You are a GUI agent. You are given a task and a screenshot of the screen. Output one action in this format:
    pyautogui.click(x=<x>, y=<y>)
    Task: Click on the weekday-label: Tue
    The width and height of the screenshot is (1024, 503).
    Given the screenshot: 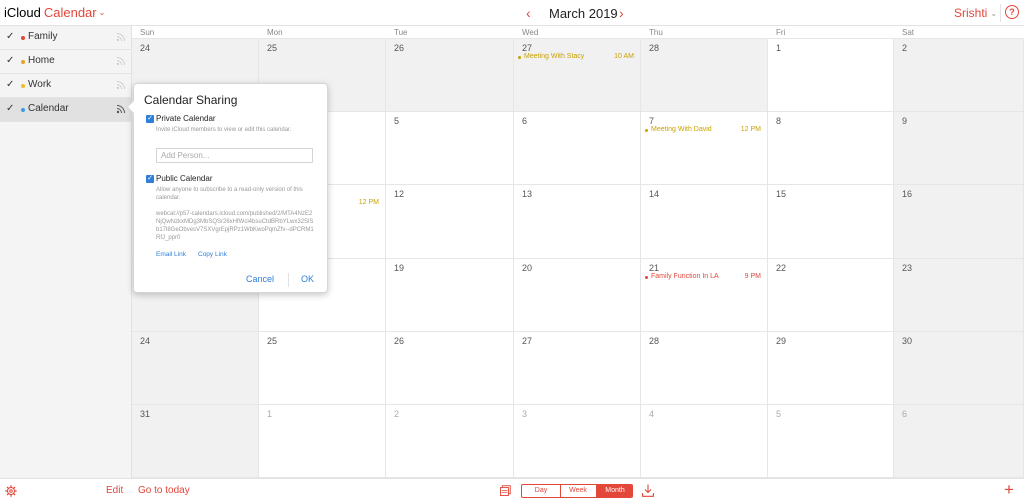 What is the action you would take?
    pyautogui.click(x=401, y=32)
    